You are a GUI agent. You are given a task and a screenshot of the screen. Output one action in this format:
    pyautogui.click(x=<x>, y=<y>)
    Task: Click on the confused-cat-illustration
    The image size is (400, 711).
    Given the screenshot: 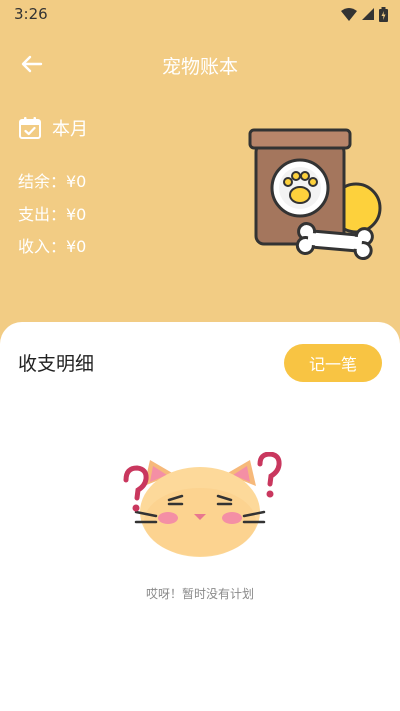 What is the action you would take?
    pyautogui.click(x=202, y=504)
    